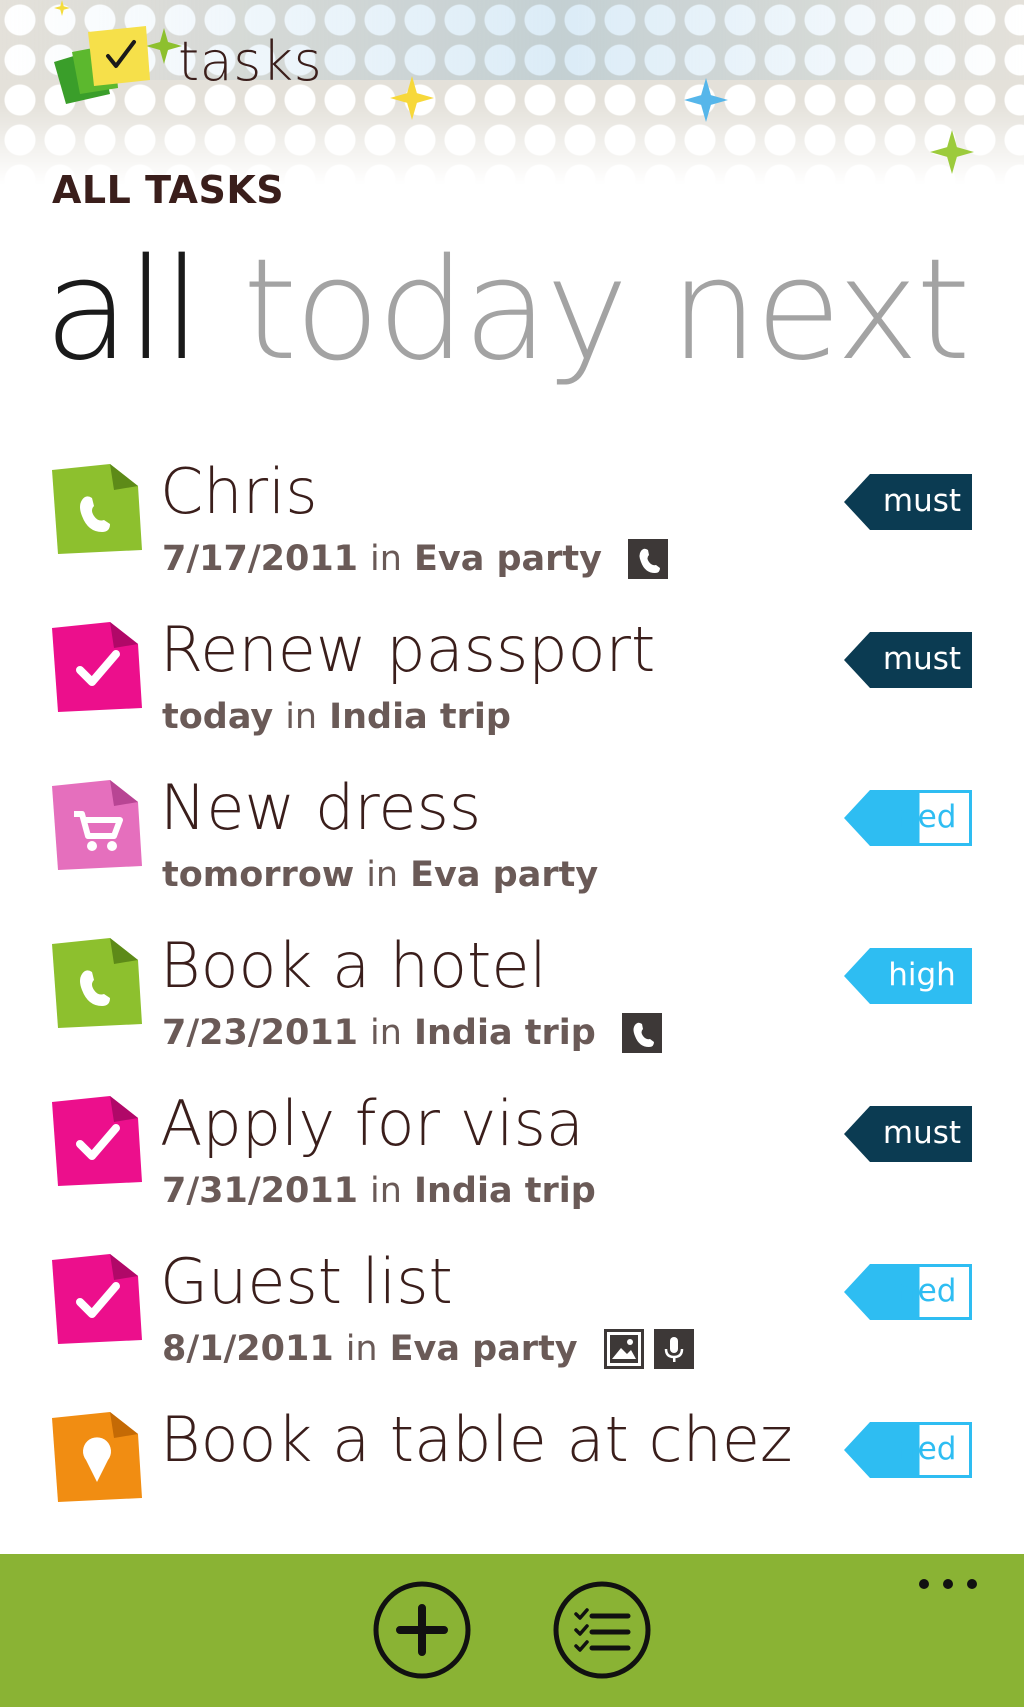 The image size is (1024, 1707). I want to click on task-row: Book a table at chez med, so click(512, 1474).